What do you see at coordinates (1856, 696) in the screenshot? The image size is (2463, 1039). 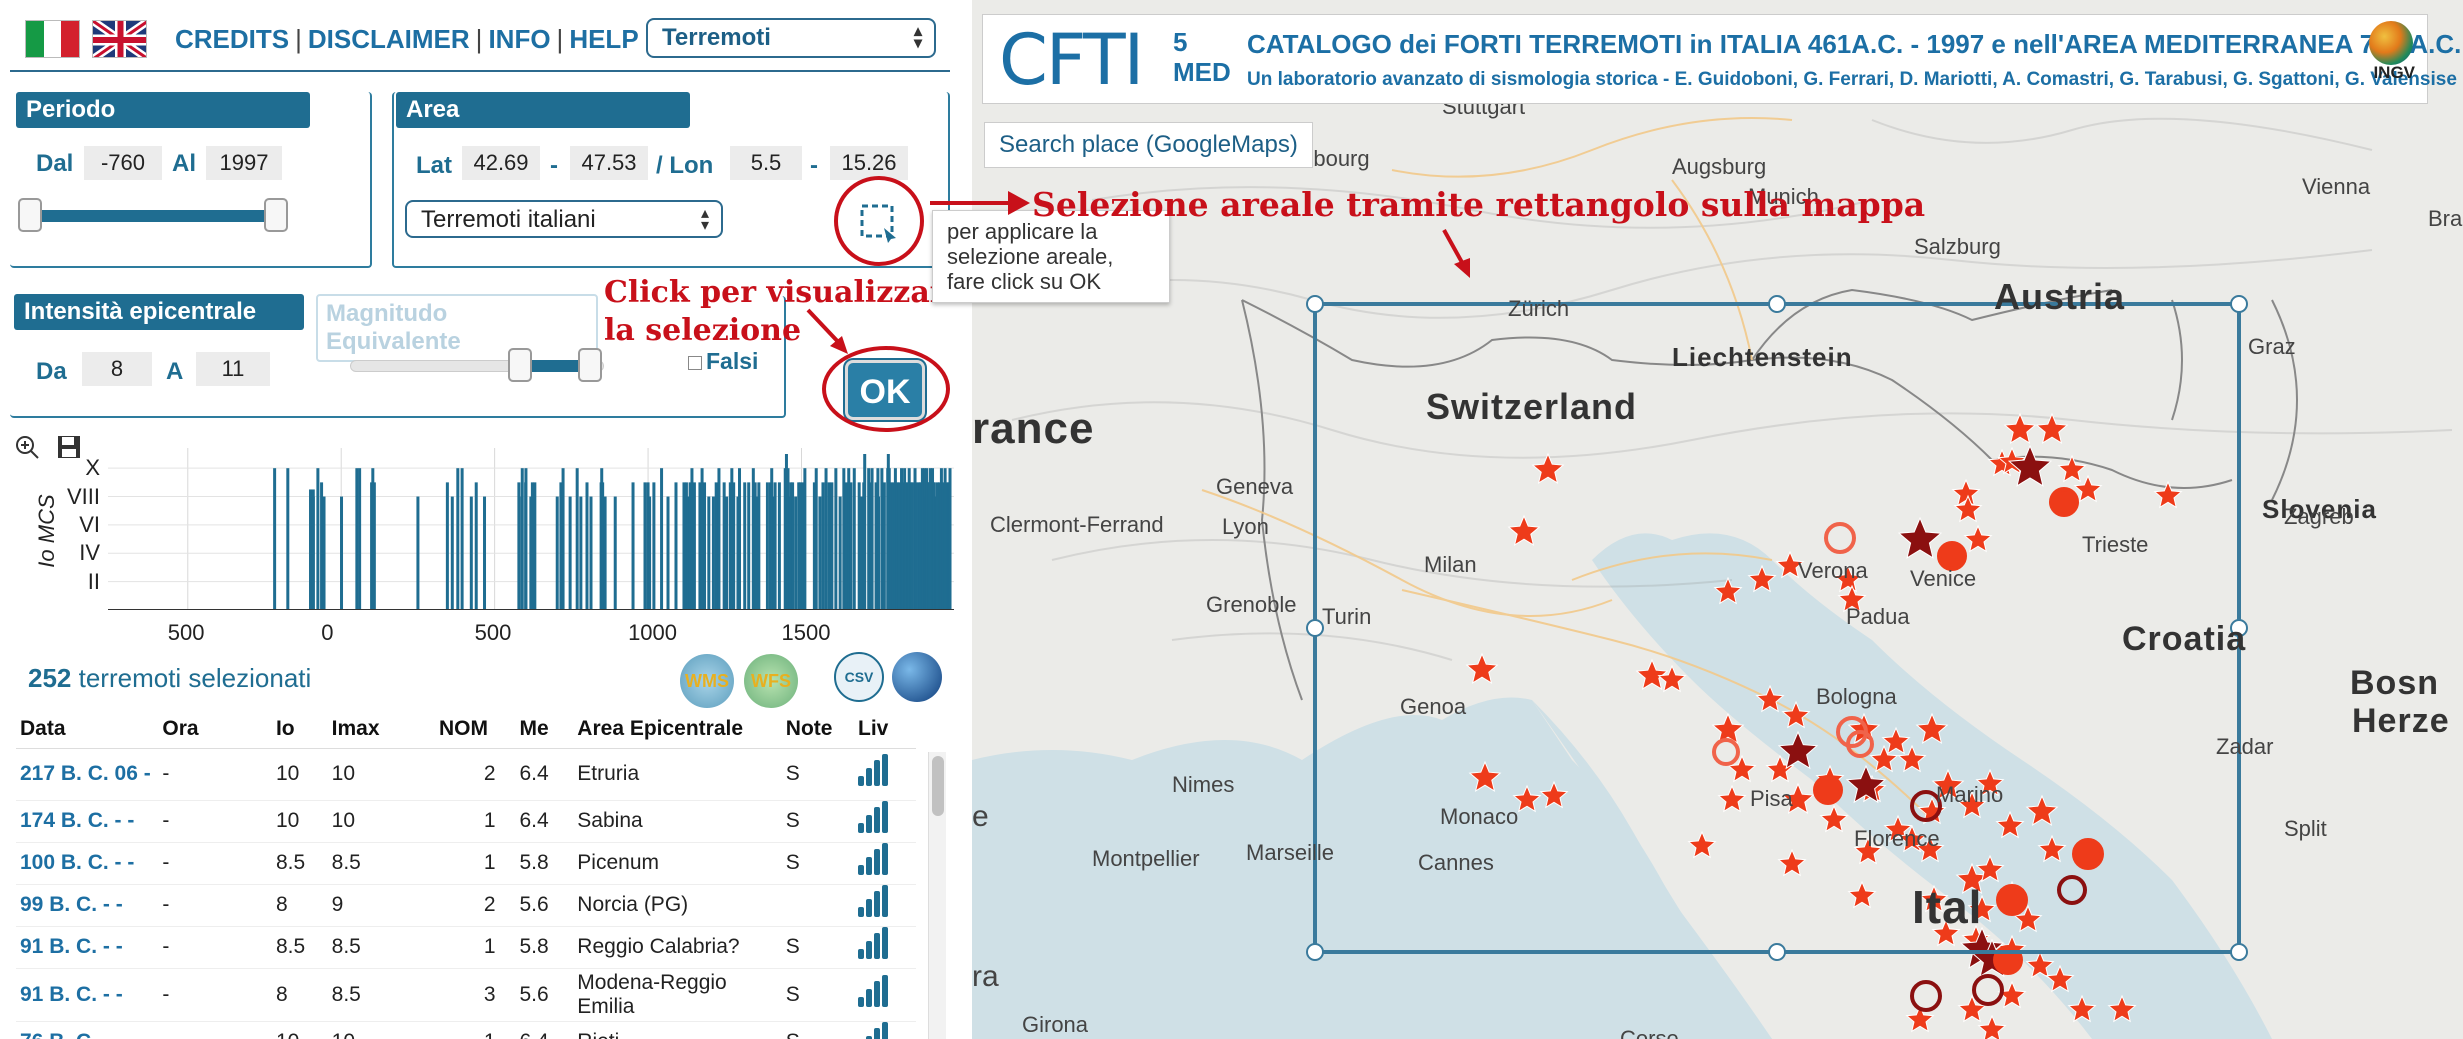 I see `city-label-bologna: Bologna` at bounding box center [1856, 696].